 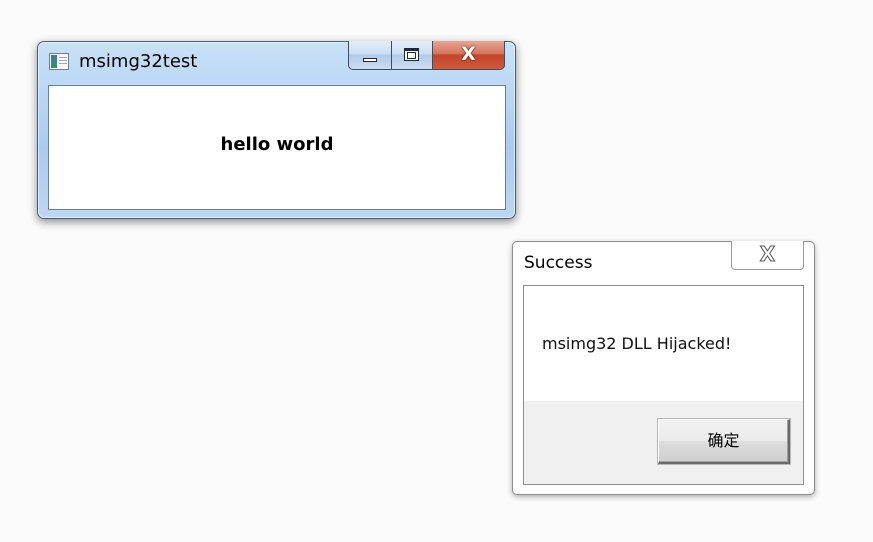 I want to click on minimize-button, so click(x=369, y=55).